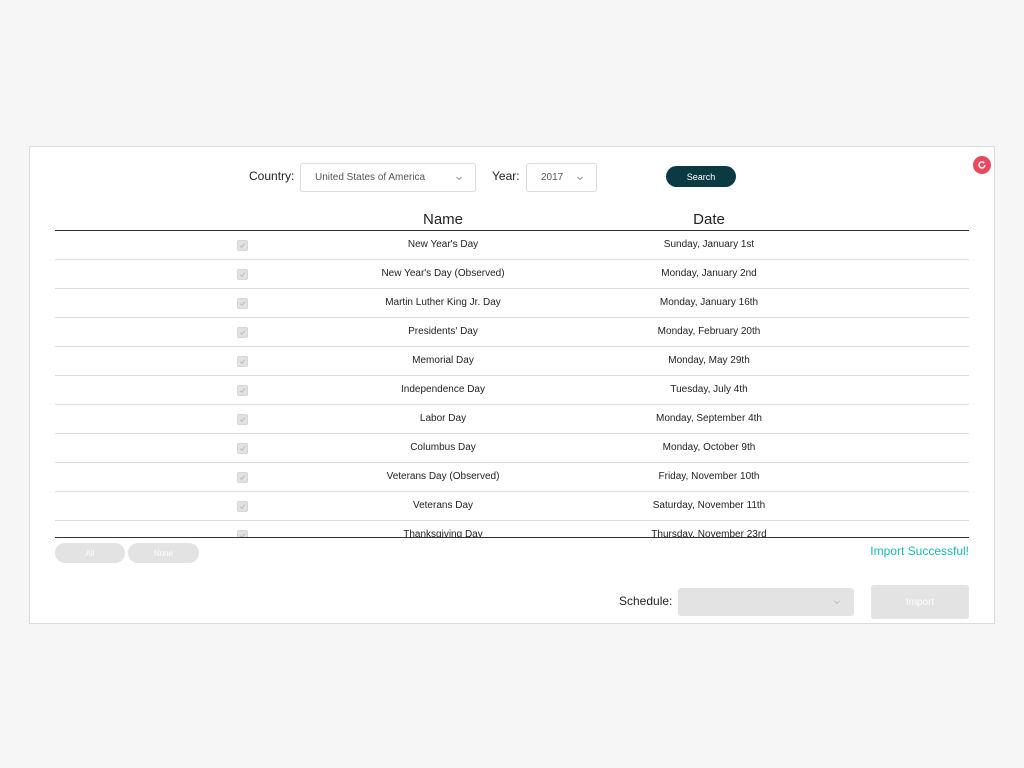  Describe the element at coordinates (272, 176) in the screenshot. I see `country-label: Country:` at that location.